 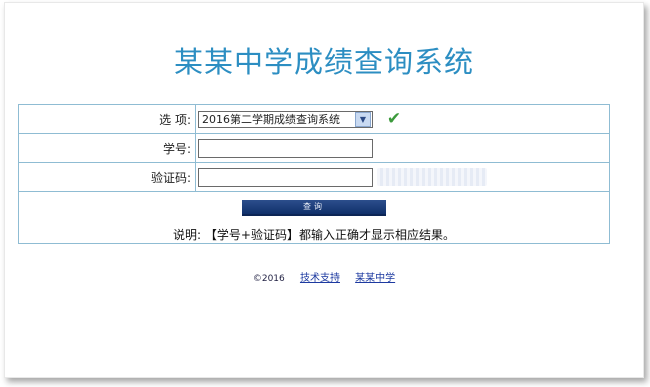 I want to click on query-button: 查询, so click(x=314, y=208).